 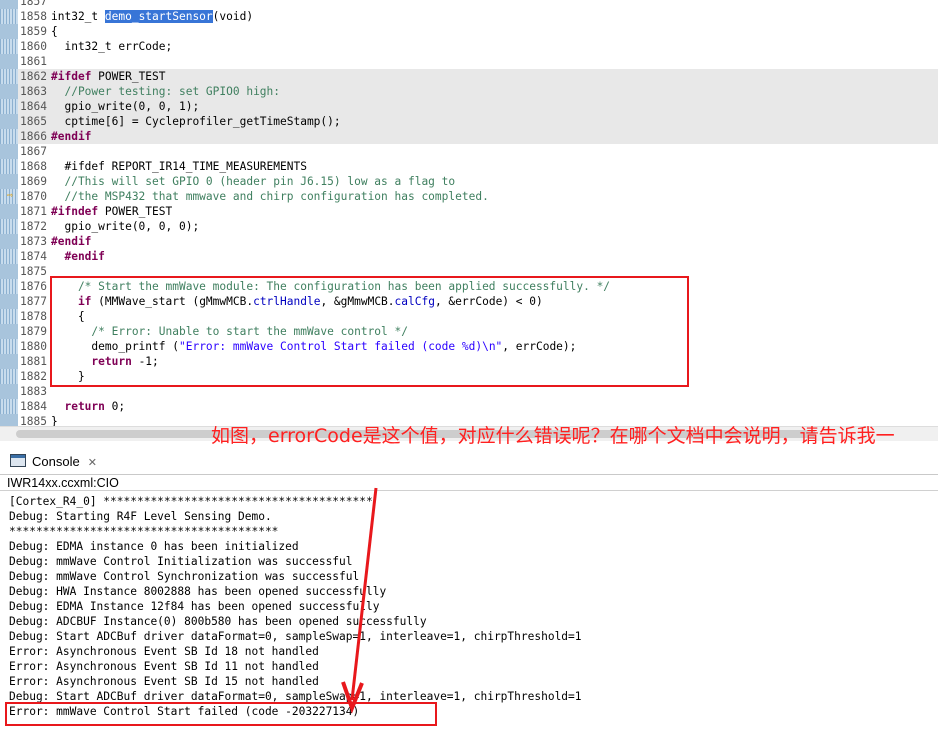 I want to click on console-target: IWR14xx.ccxml:CIO, so click(x=63, y=483).